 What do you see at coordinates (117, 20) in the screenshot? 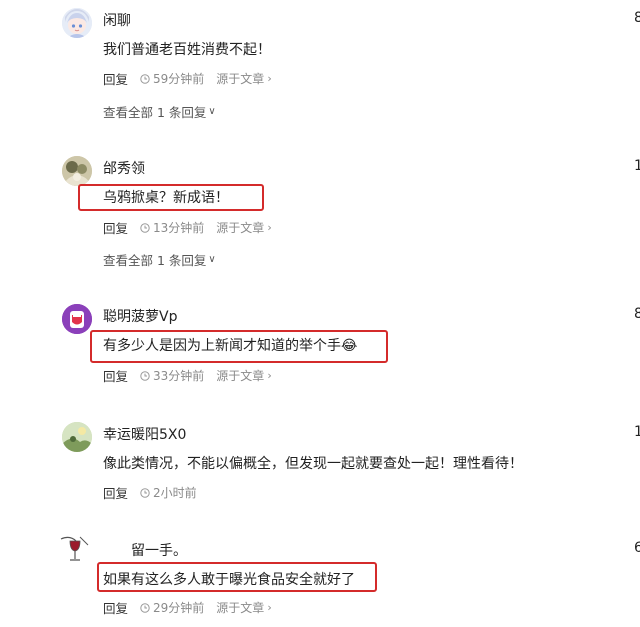
I see `username: 闲聊` at bounding box center [117, 20].